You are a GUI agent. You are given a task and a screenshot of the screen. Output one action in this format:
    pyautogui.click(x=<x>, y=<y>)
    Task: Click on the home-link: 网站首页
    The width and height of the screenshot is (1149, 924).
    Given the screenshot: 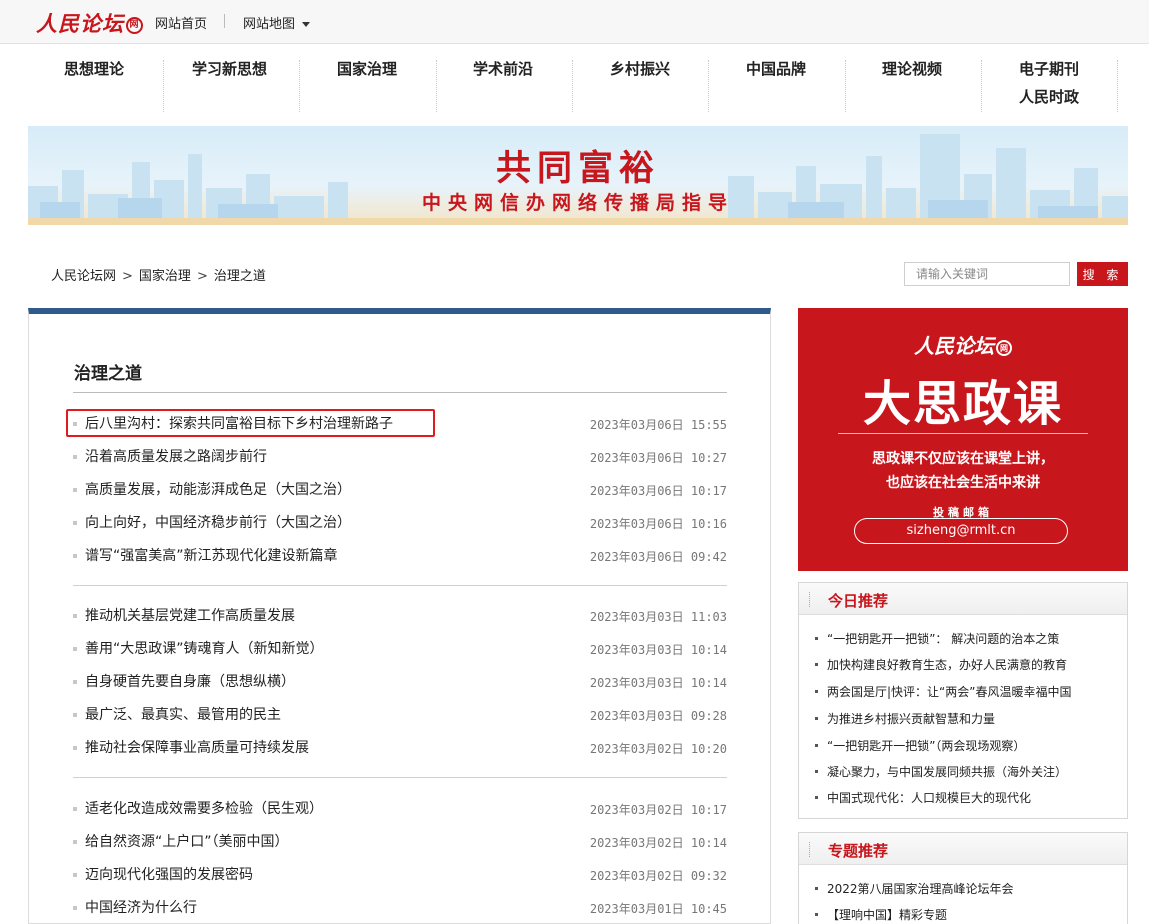 What is the action you would take?
    pyautogui.click(x=181, y=22)
    